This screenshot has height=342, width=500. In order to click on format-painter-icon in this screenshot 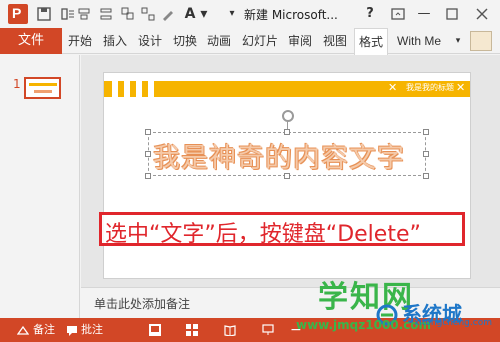, I will do `click(168, 14)`.